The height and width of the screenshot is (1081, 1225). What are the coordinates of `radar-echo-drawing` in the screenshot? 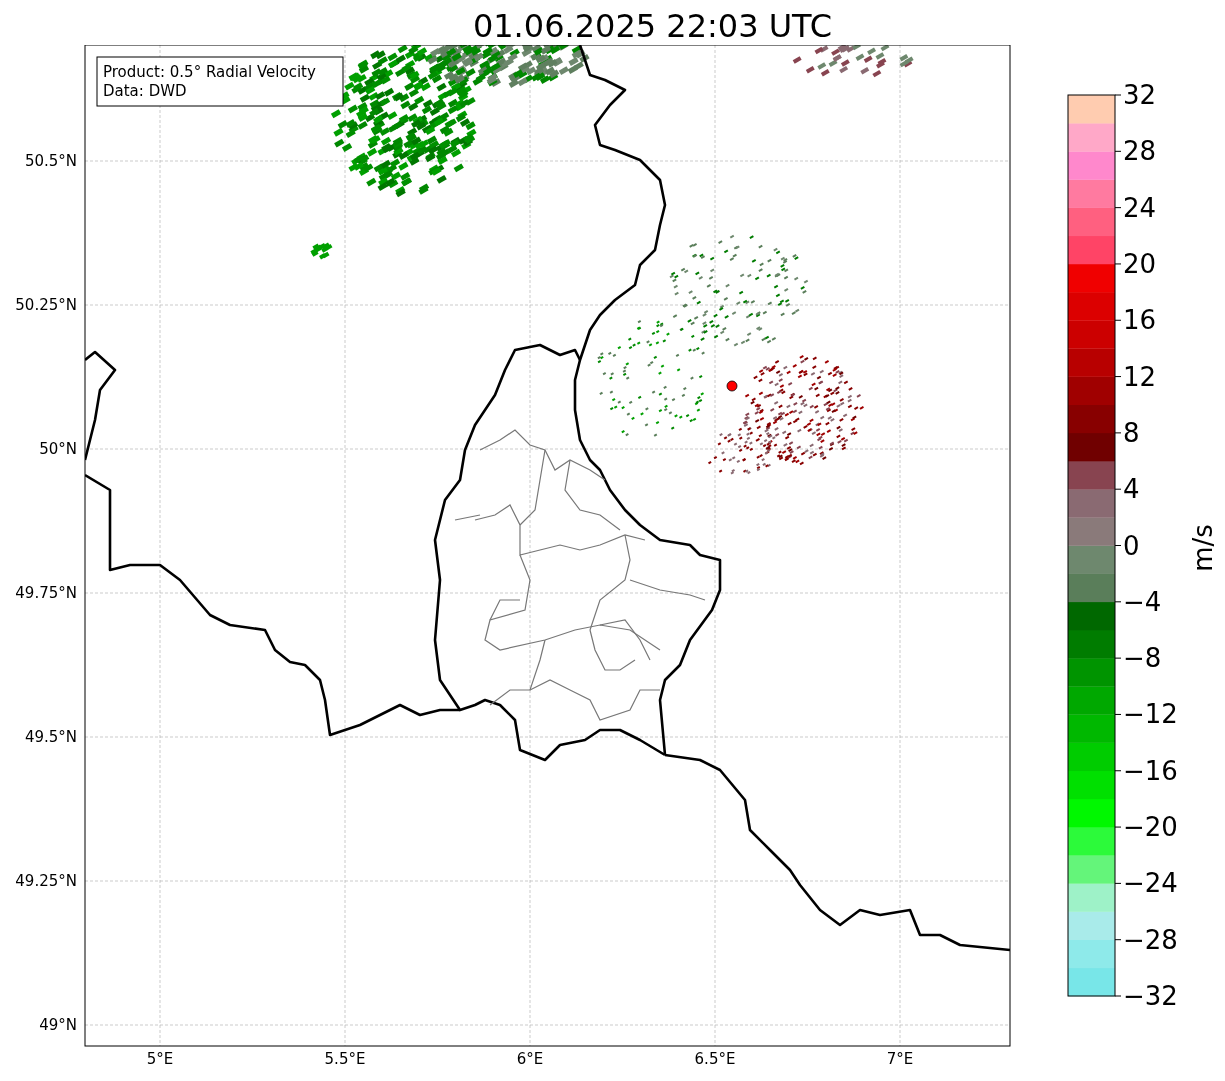 It's located at (321, 251).